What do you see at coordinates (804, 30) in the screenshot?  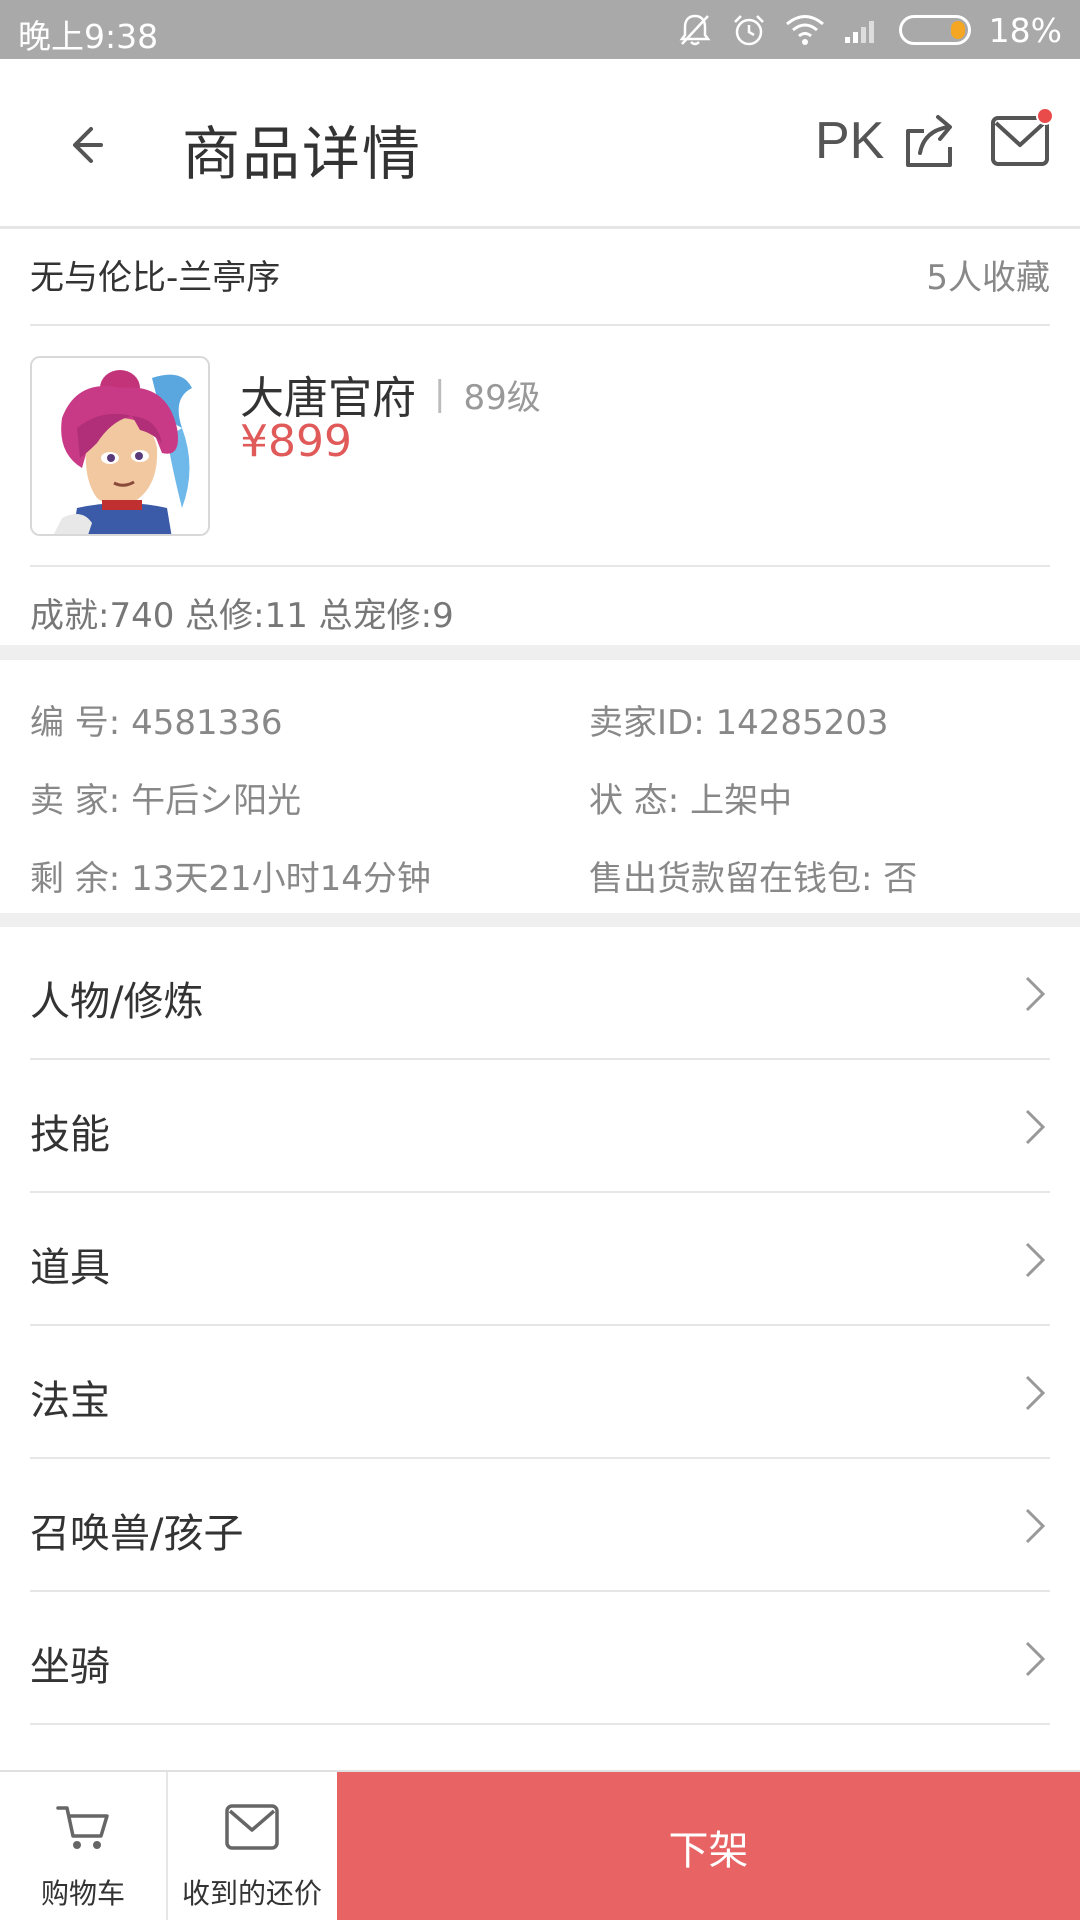 I see `wifi-icon` at bounding box center [804, 30].